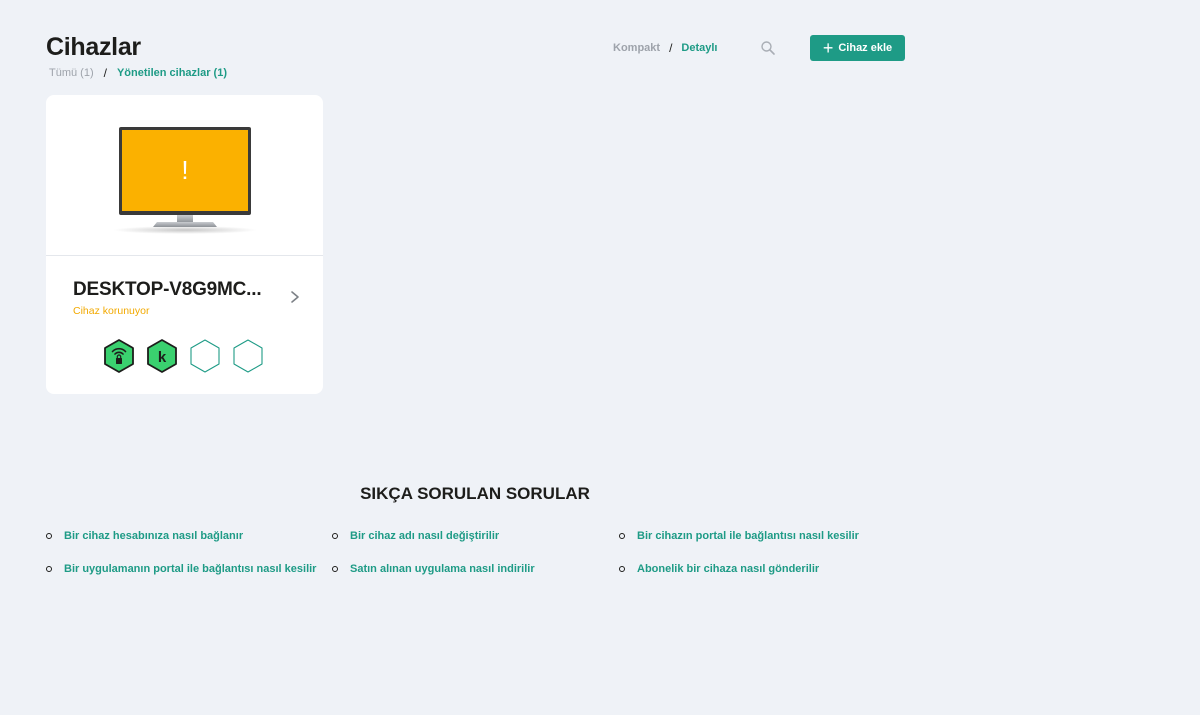  Describe the element at coordinates (172, 73) in the screenshot. I see `filter-managed-link: Yönetilen cihazlar (1)` at that location.